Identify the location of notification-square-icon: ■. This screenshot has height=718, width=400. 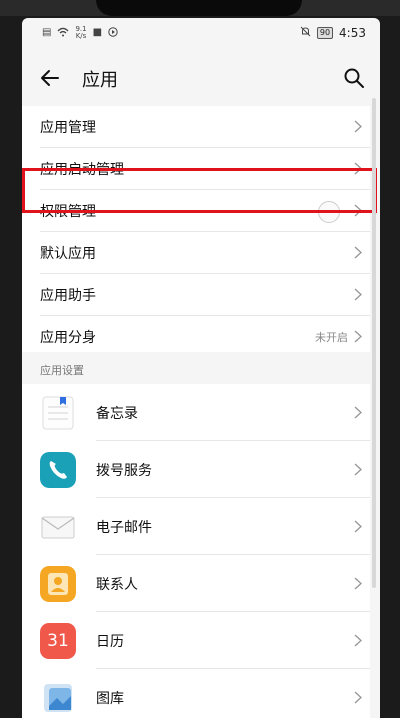
(97, 32).